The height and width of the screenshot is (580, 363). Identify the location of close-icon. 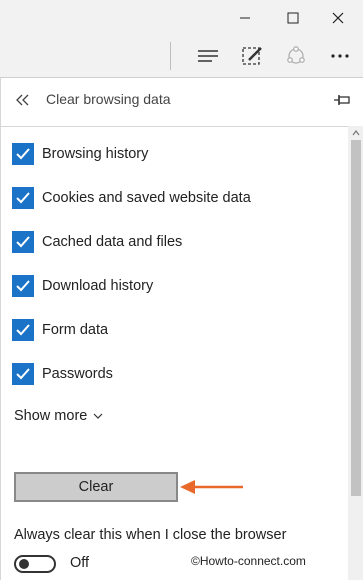
(338, 17).